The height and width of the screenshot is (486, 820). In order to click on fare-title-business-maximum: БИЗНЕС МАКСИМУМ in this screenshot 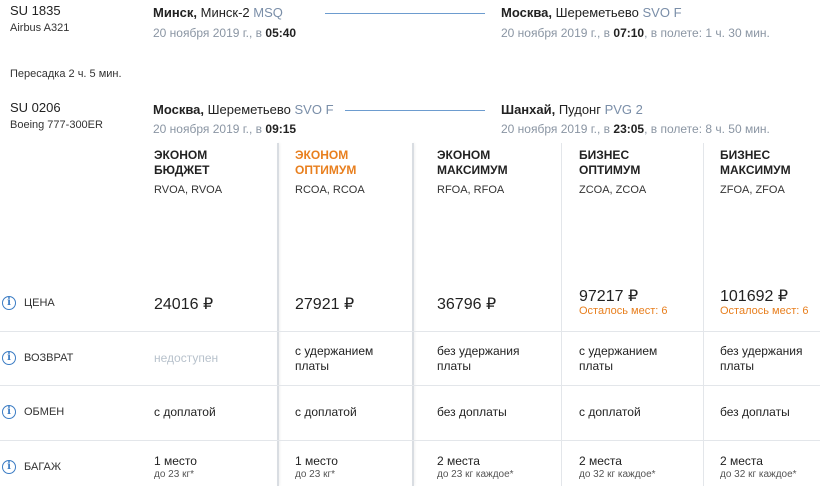, I will do `click(755, 163)`.